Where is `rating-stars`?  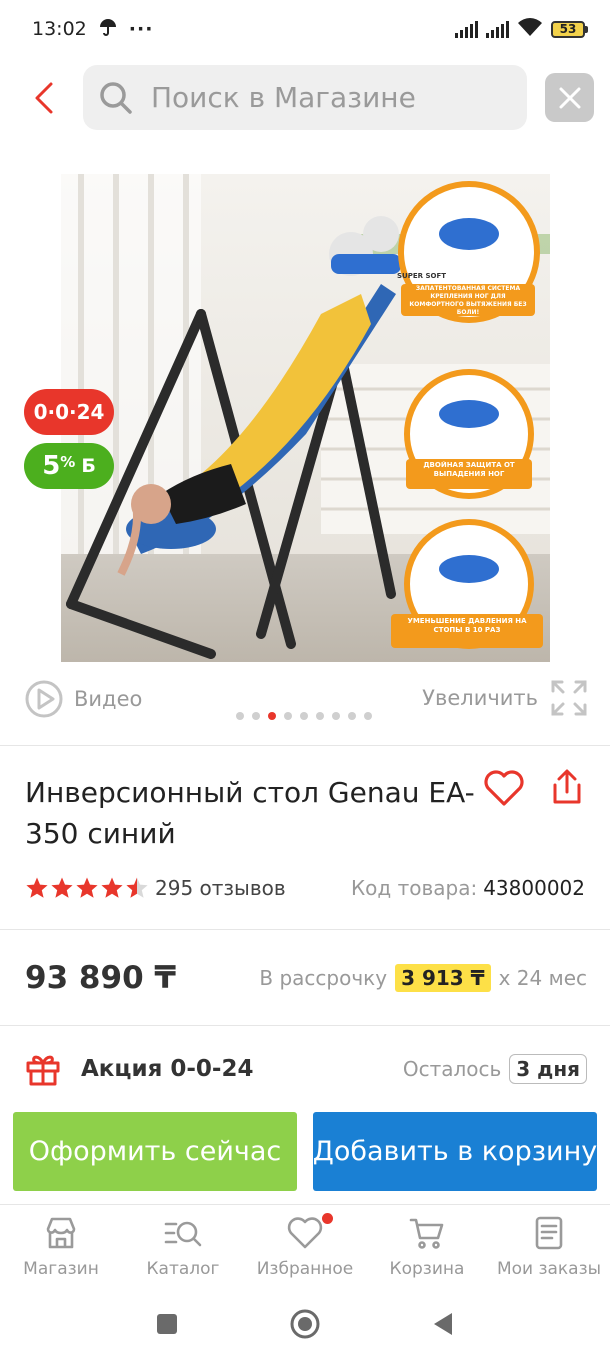
rating-stars is located at coordinates (87, 888).